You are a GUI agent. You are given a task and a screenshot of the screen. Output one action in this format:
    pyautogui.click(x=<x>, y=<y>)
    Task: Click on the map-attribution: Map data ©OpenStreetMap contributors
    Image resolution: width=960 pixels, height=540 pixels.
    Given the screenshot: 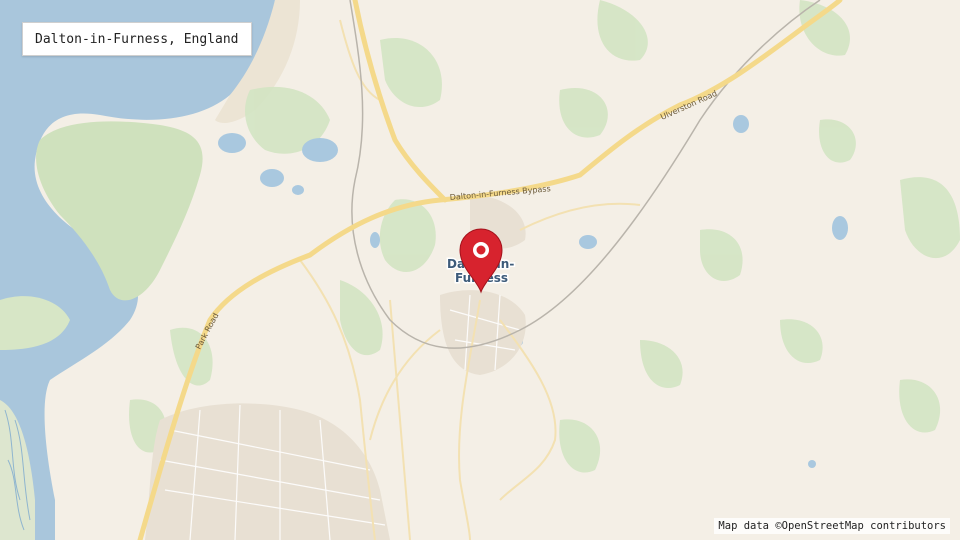 What is the action you would take?
    pyautogui.click(x=832, y=526)
    